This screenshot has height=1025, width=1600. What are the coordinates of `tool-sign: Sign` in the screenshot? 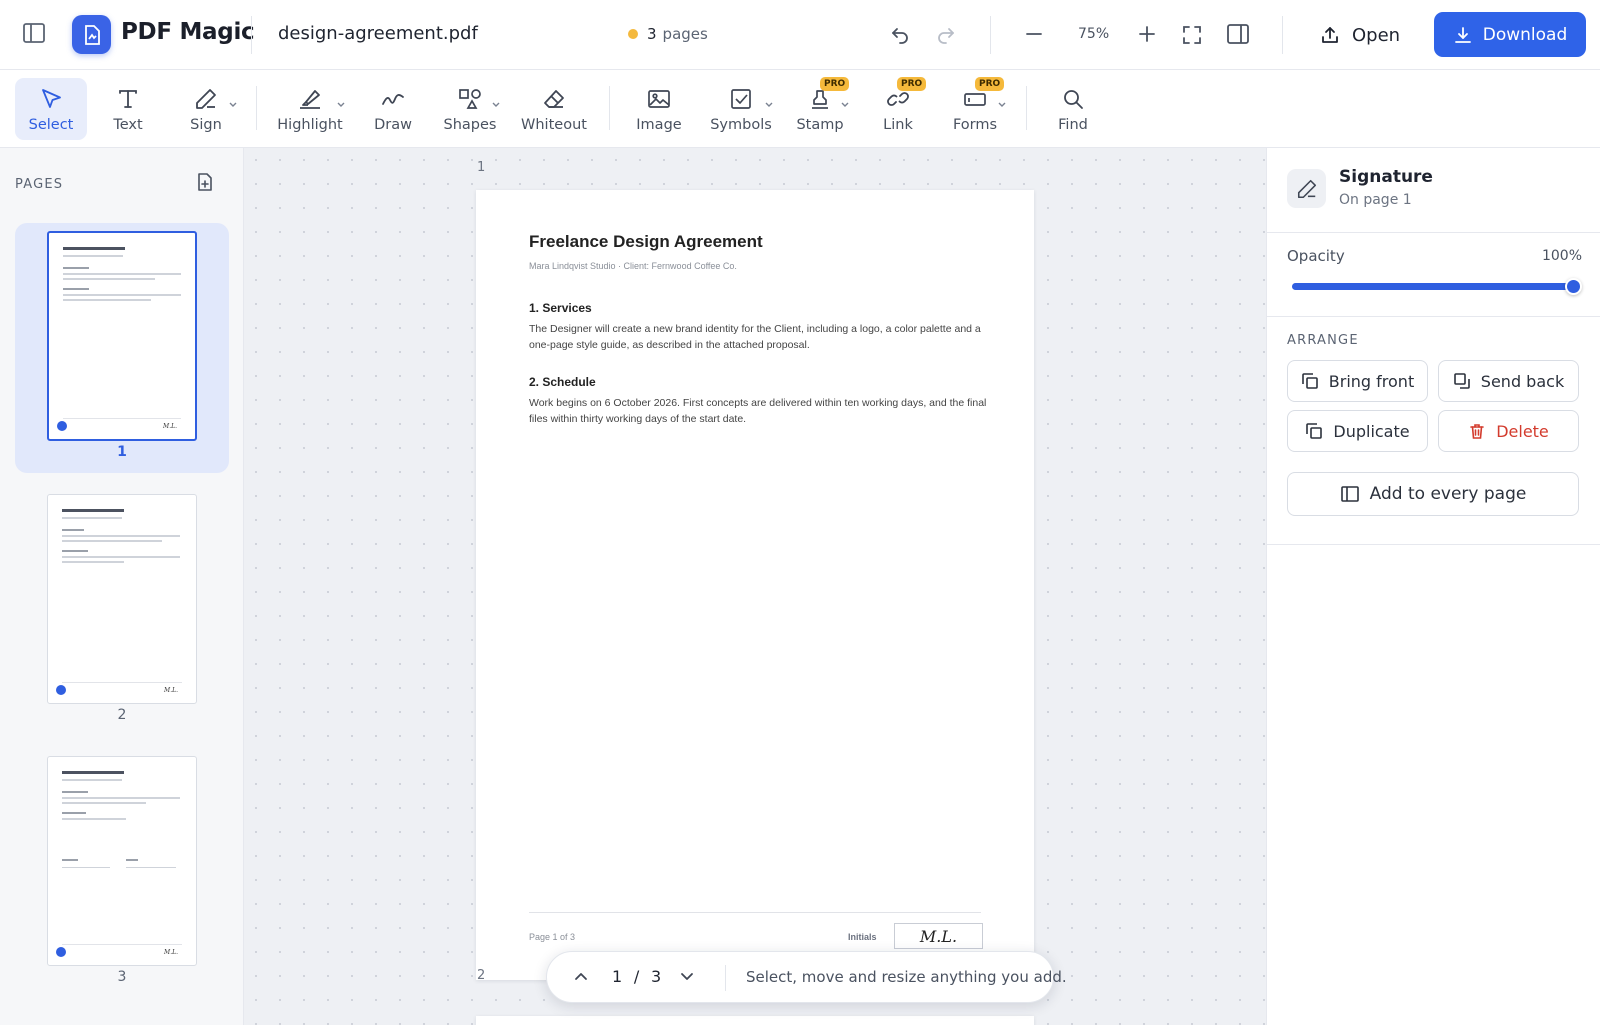 It's located at (206, 109).